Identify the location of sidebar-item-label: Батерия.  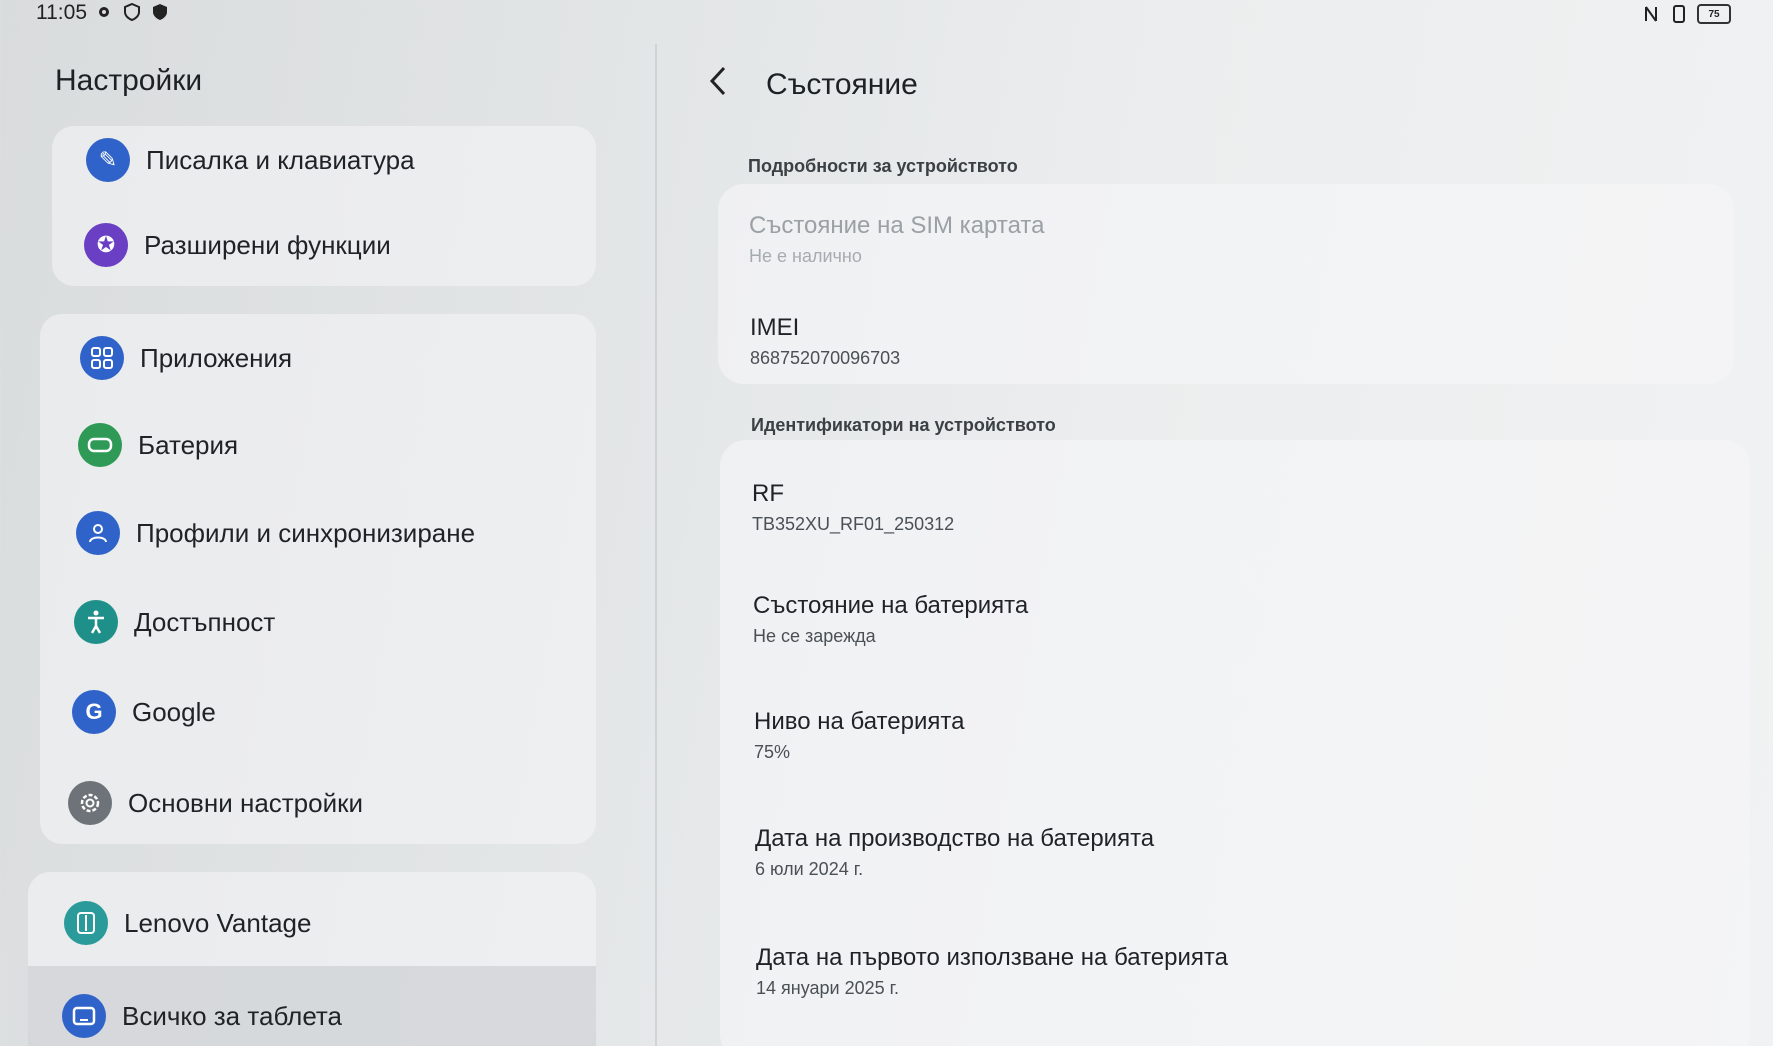
(188, 444).